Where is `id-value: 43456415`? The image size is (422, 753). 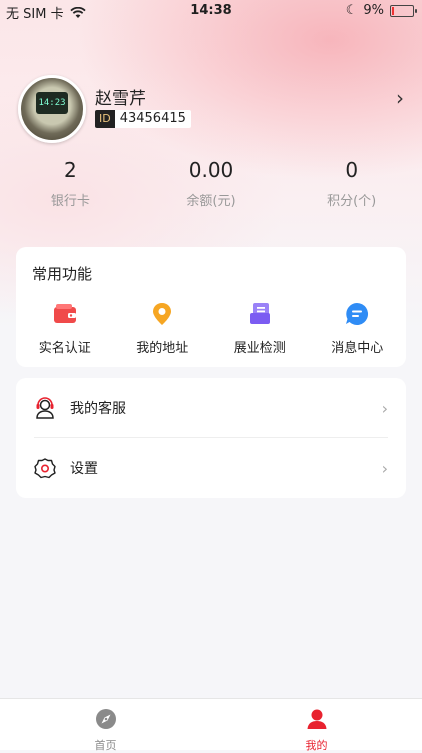 id-value: 43456415 is located at coordinates (152, 119).